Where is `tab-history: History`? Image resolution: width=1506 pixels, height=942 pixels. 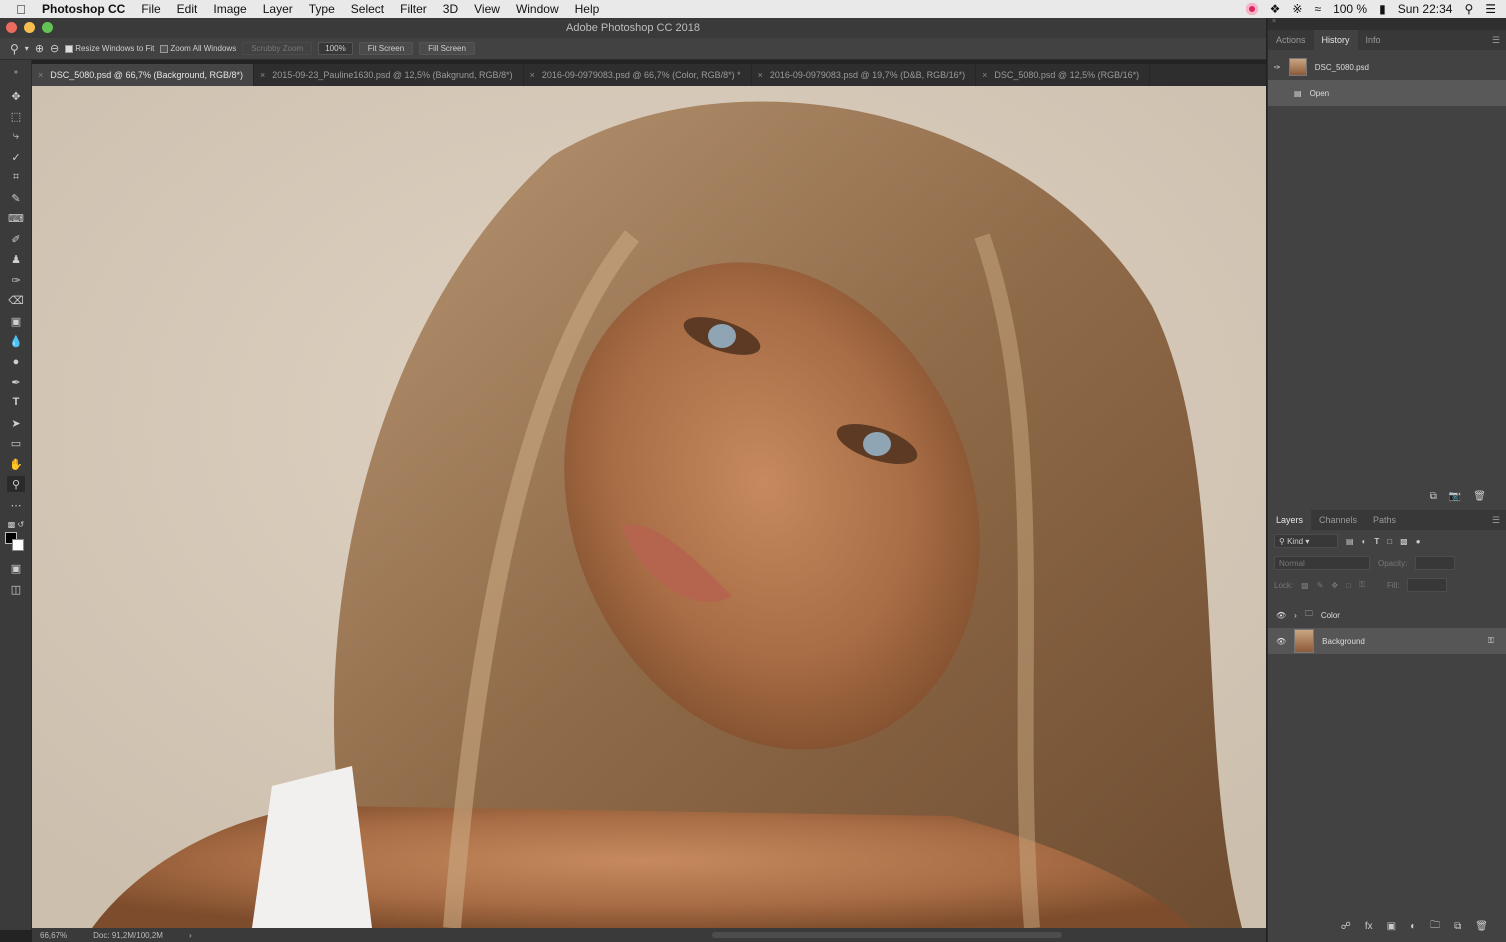 tab-history: History is located at coordinates (1335, 40).